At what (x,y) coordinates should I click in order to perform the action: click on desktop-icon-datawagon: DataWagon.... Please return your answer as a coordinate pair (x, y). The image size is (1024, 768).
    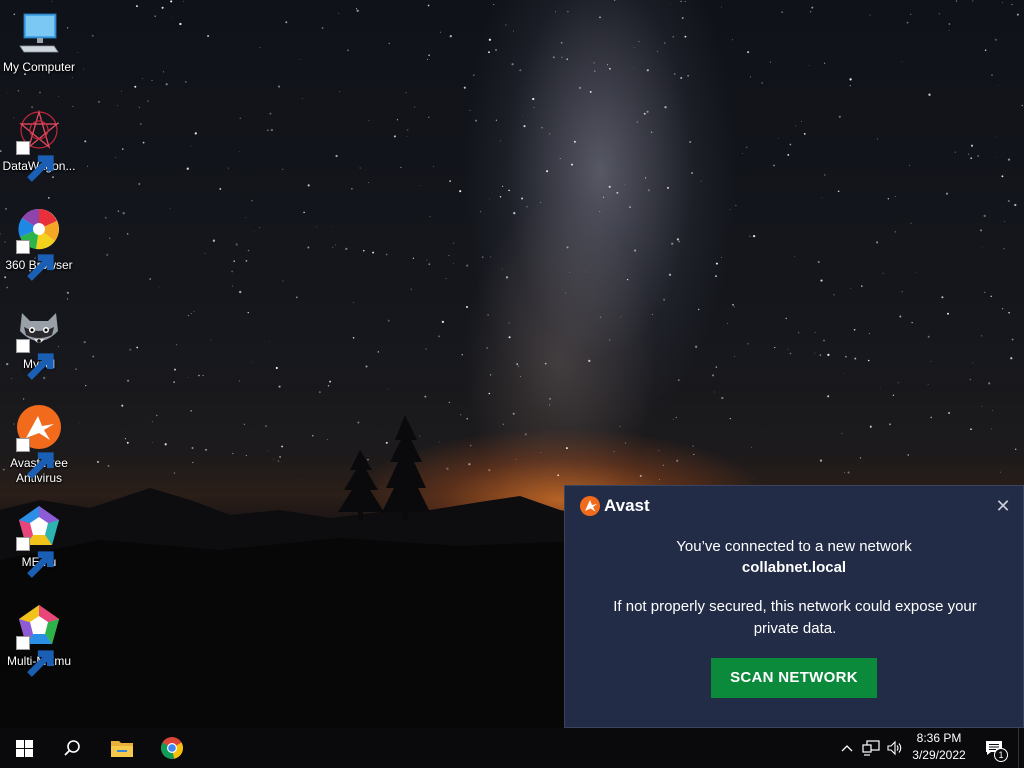
    Looking at the image, I should click on (39, 144).